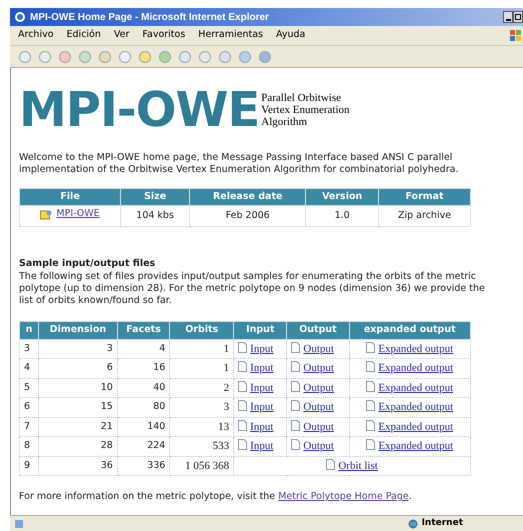  I want to click on menu-item: Edición, so click(83, 35).